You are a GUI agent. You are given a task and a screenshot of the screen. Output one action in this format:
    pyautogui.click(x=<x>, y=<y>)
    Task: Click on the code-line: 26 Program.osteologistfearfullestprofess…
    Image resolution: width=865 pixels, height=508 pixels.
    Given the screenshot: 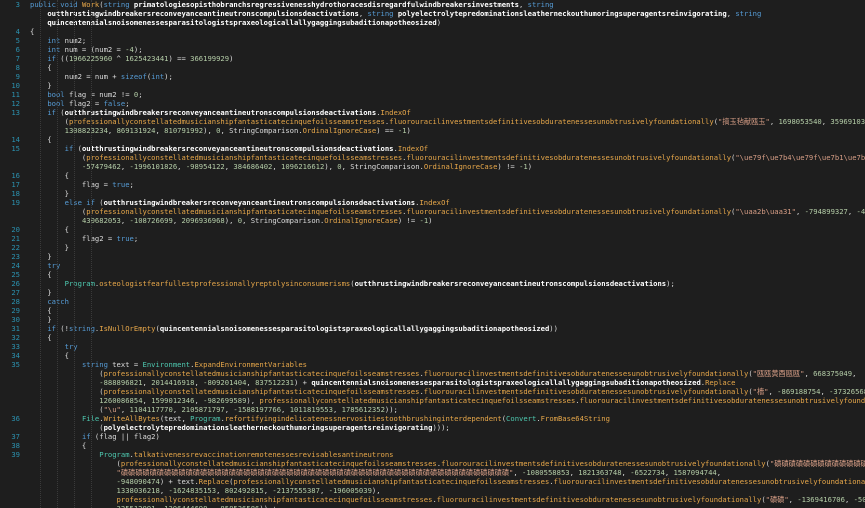 What is the action you would take?
    pyautogui.click(x=432, y=283)
    